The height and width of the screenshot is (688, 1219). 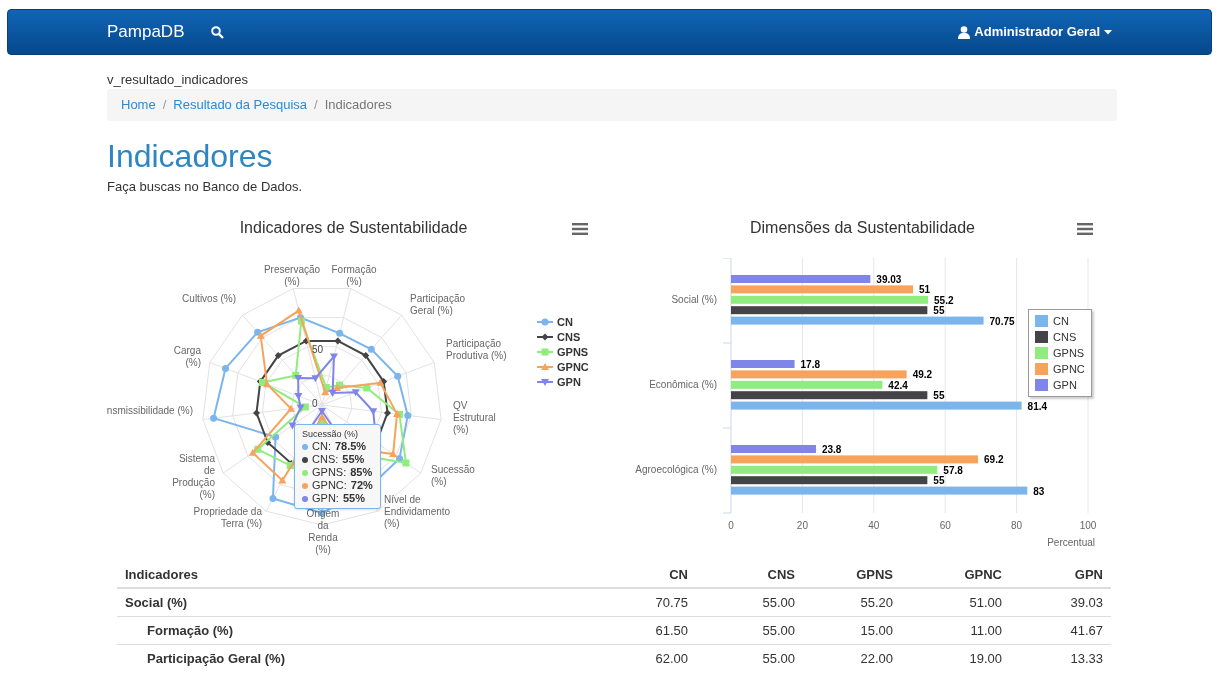 I want to click on brand-link: PampaDB, so click(x=146, y=32).